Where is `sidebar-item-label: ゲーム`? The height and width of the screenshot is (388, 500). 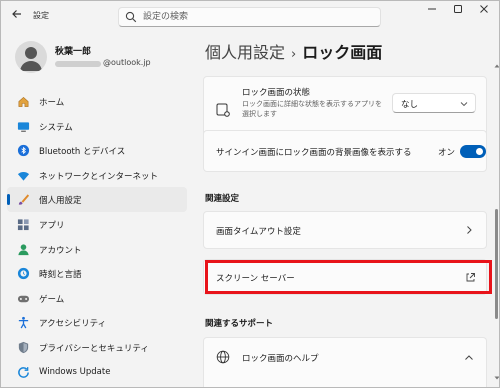
sidebar-item-label: ゲーム is located at coordinates (52, 299).